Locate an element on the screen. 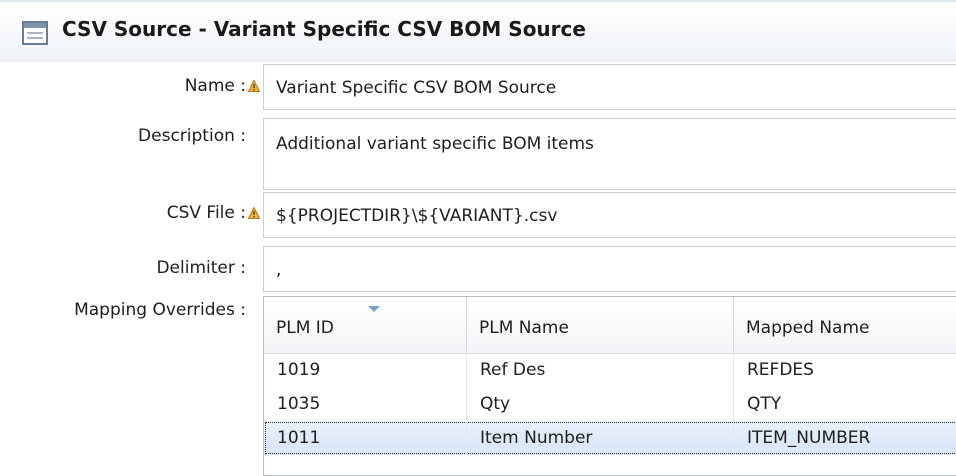 This screenshot has height=476, width=956. form-table-icon is located at coordinates (35, 33).